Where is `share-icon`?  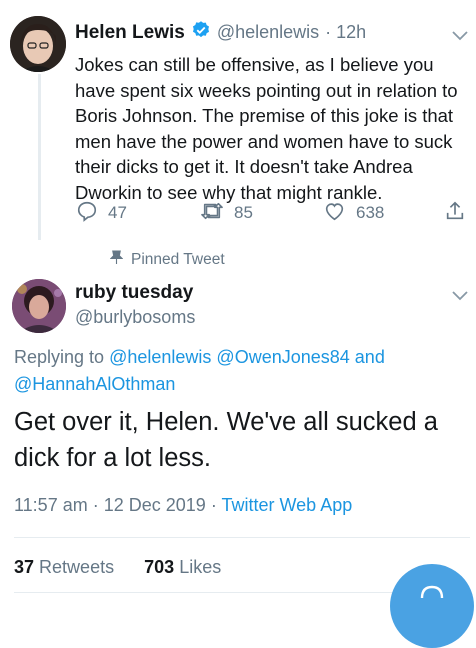
share-icon is located at coordinates (455, 213).